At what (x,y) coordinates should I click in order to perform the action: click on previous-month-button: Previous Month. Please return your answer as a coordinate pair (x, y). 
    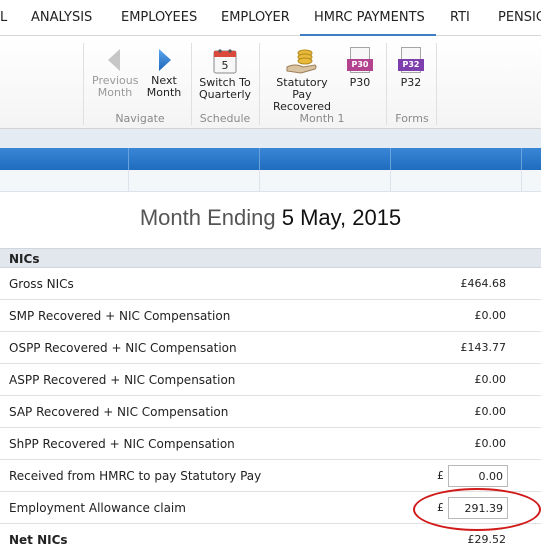
    Looking at the image, I should click on (115, 73).